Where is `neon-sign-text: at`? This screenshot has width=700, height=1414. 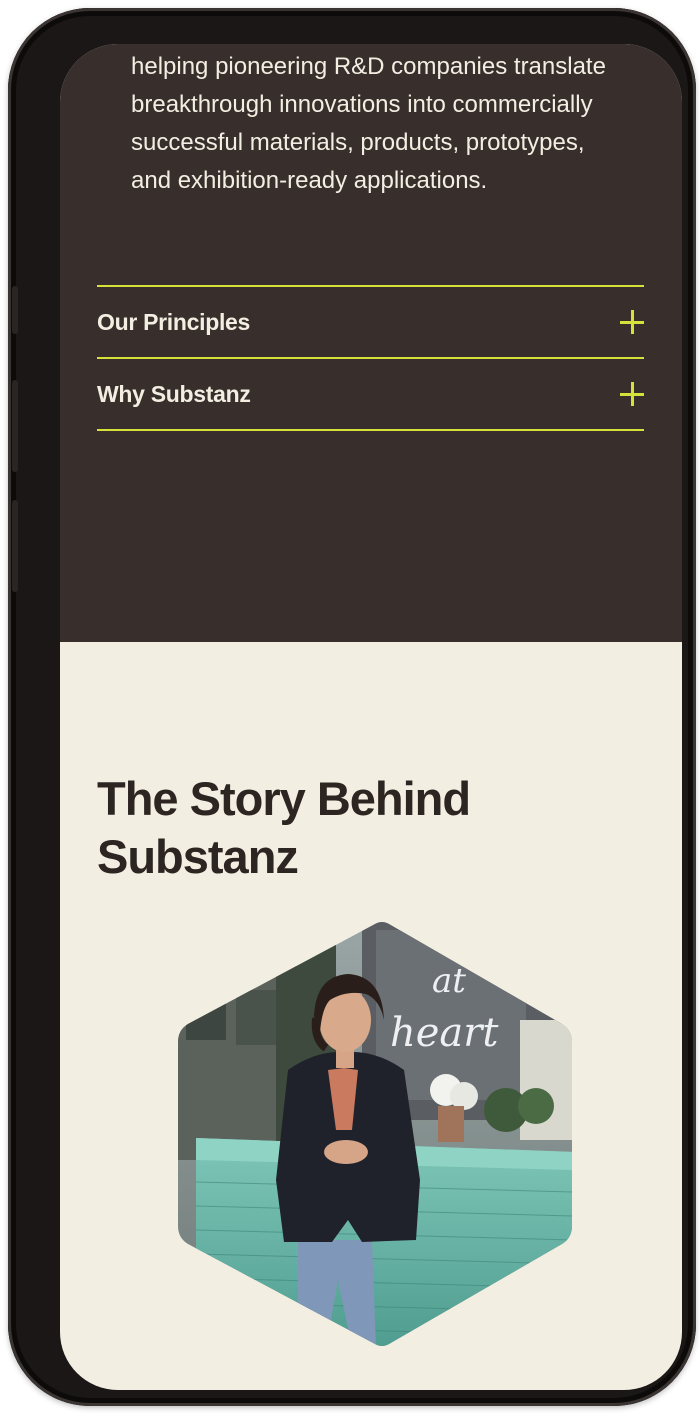 neon-sign-text: at is located at coordinates (449, 981).